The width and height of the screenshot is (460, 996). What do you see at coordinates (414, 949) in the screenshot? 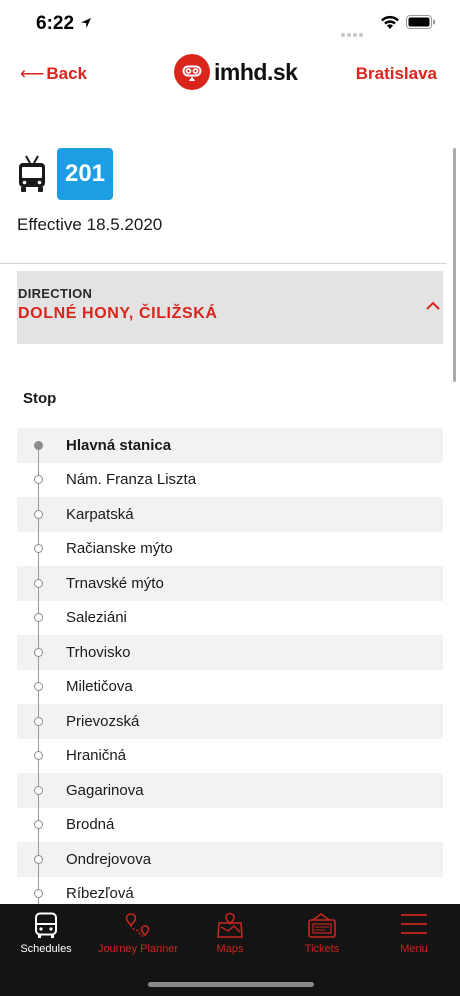
I see `tab-label: Menu` at bounding box center [414, 949].